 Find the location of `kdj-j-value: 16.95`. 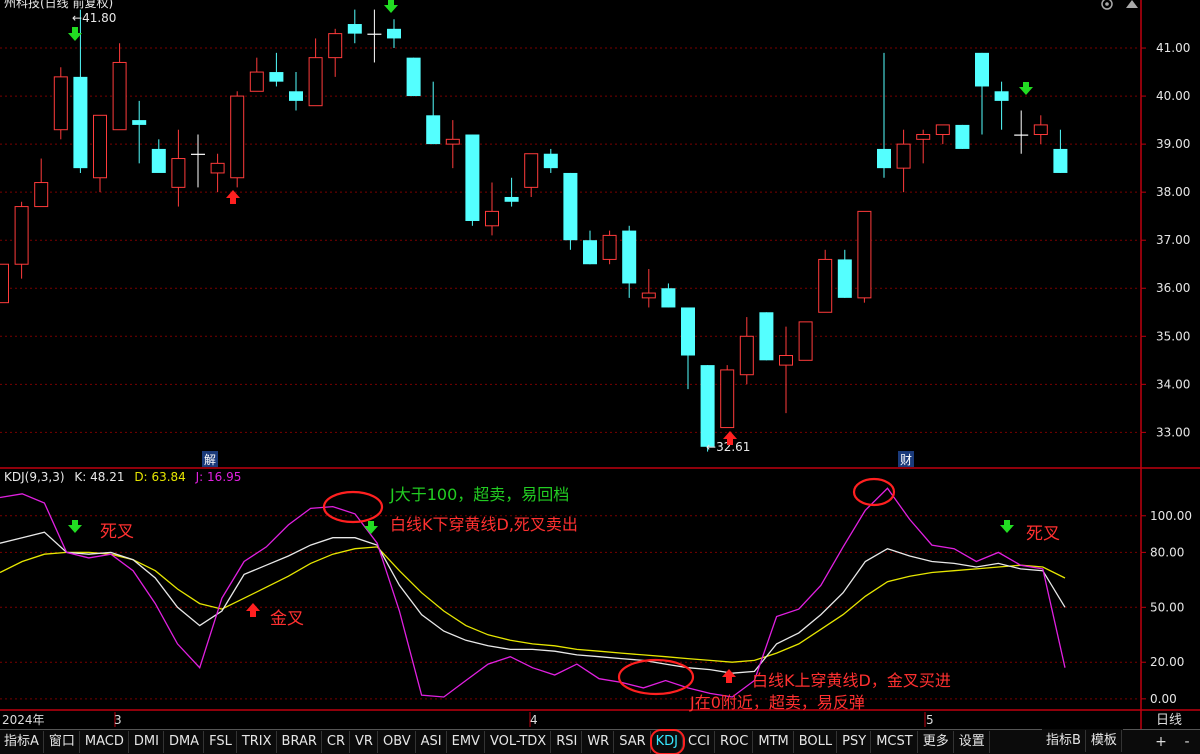

kdj-j-value: 16.95 is located at coordinates (224, 477).